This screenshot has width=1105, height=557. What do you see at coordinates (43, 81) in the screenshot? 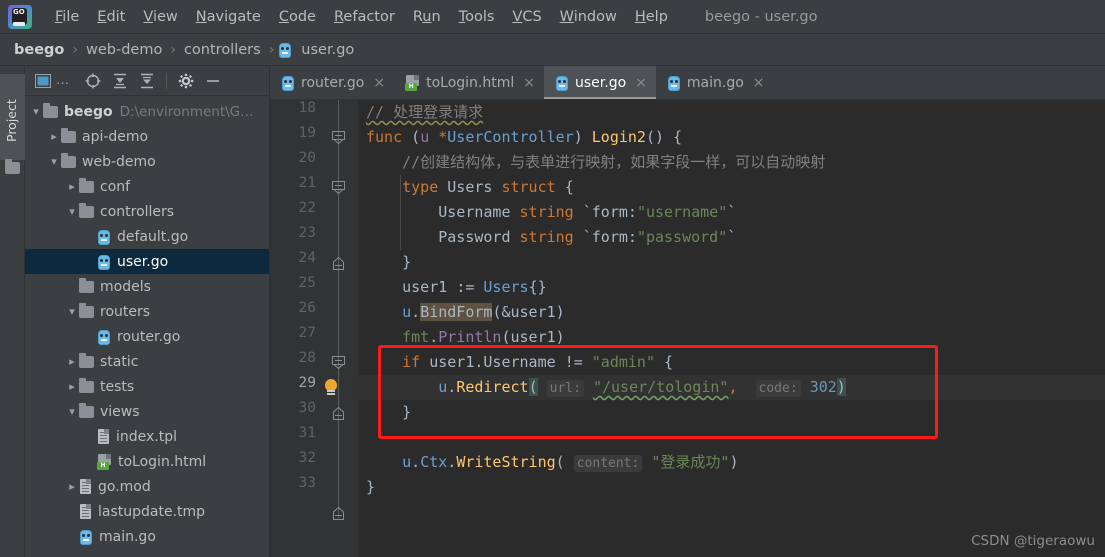
I see `project-view-selector-button` at bounding box center [43, 81].